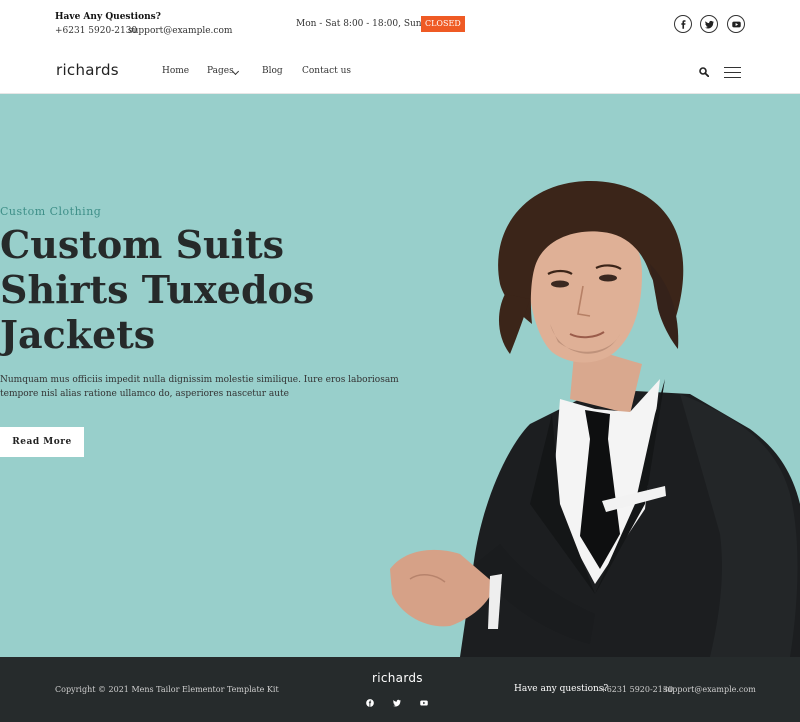  What do you see at coordinates (443, 24) in the screenshot?
I see `closed-badge: CLOSED` at bounding box center [443, 24].